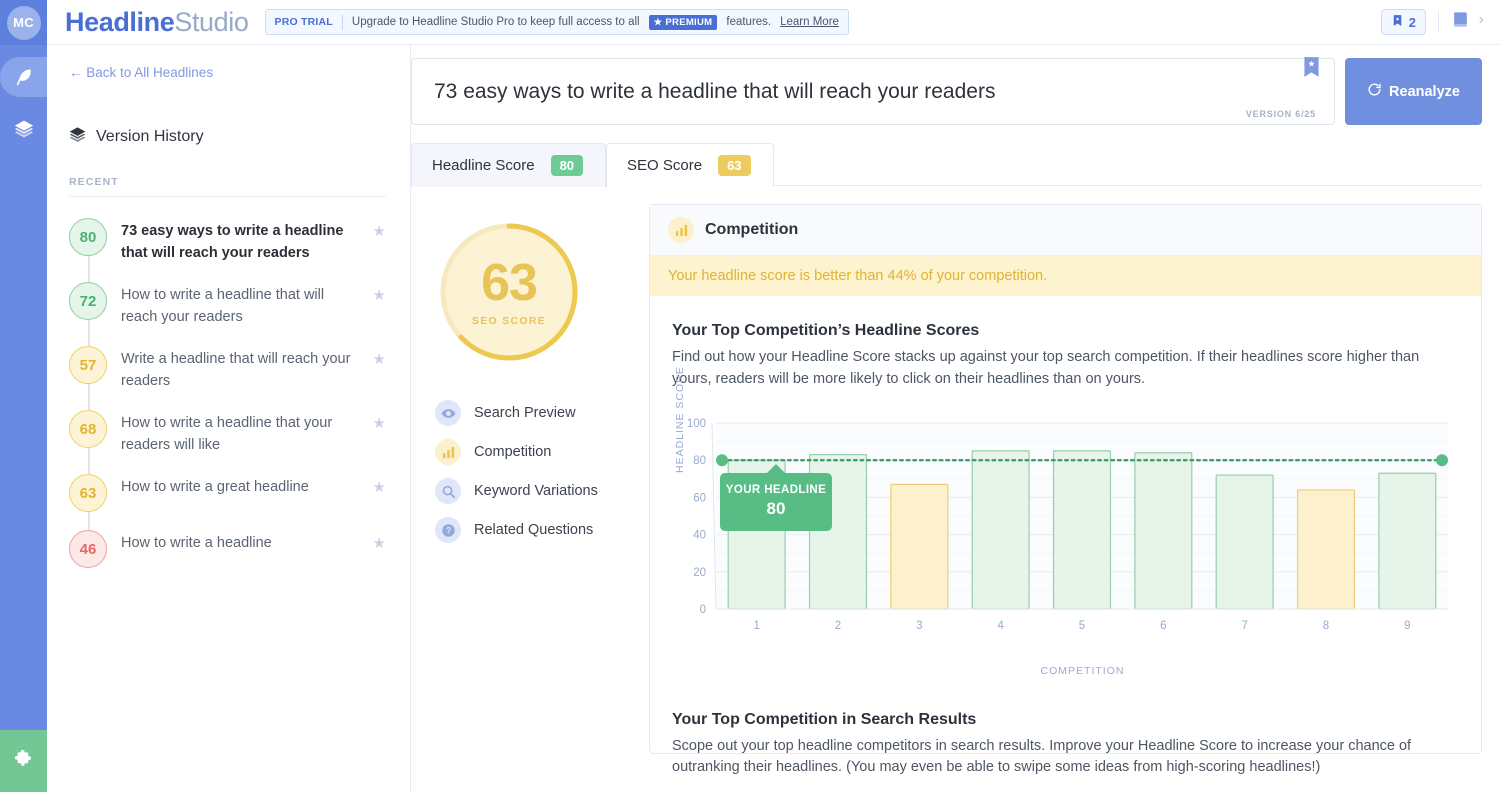  Describe the element at coordinates (513, 452) in the screenshot. I see `sidebar-item-label: Competition` at that location.